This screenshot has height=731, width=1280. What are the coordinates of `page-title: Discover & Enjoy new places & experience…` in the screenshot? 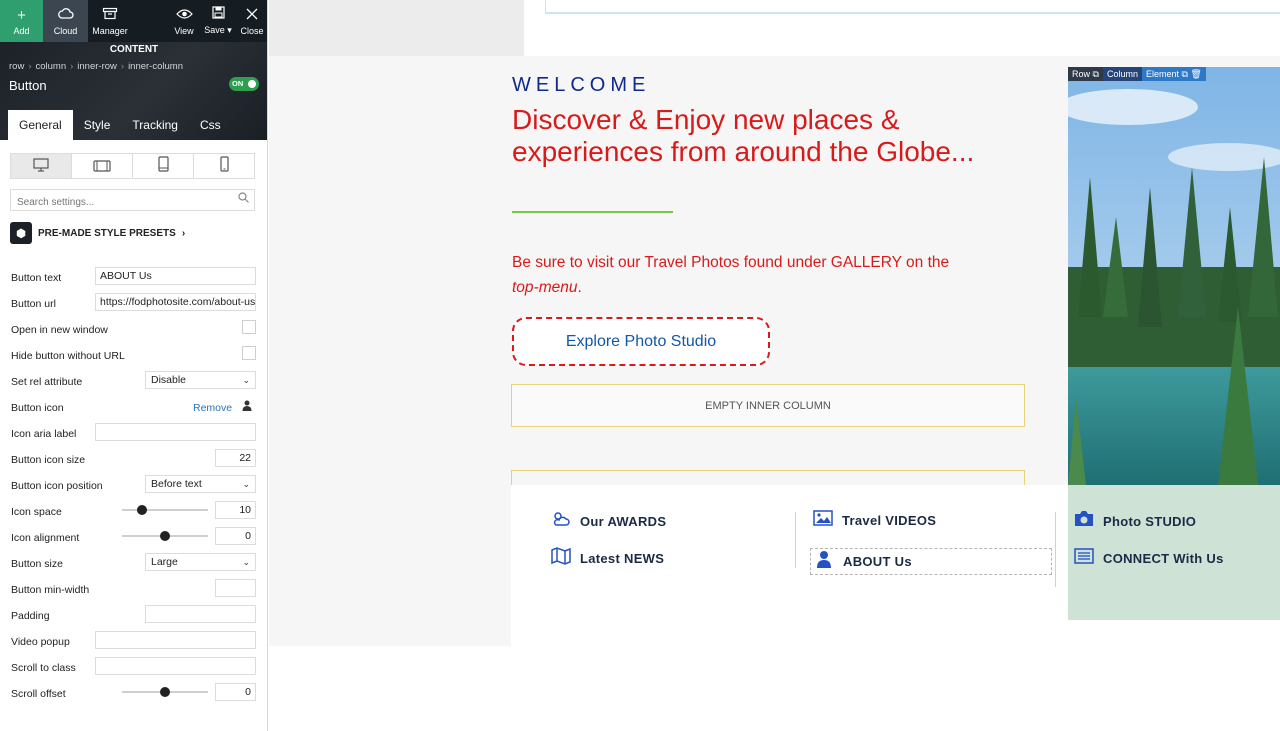 It's located at (743, 135).